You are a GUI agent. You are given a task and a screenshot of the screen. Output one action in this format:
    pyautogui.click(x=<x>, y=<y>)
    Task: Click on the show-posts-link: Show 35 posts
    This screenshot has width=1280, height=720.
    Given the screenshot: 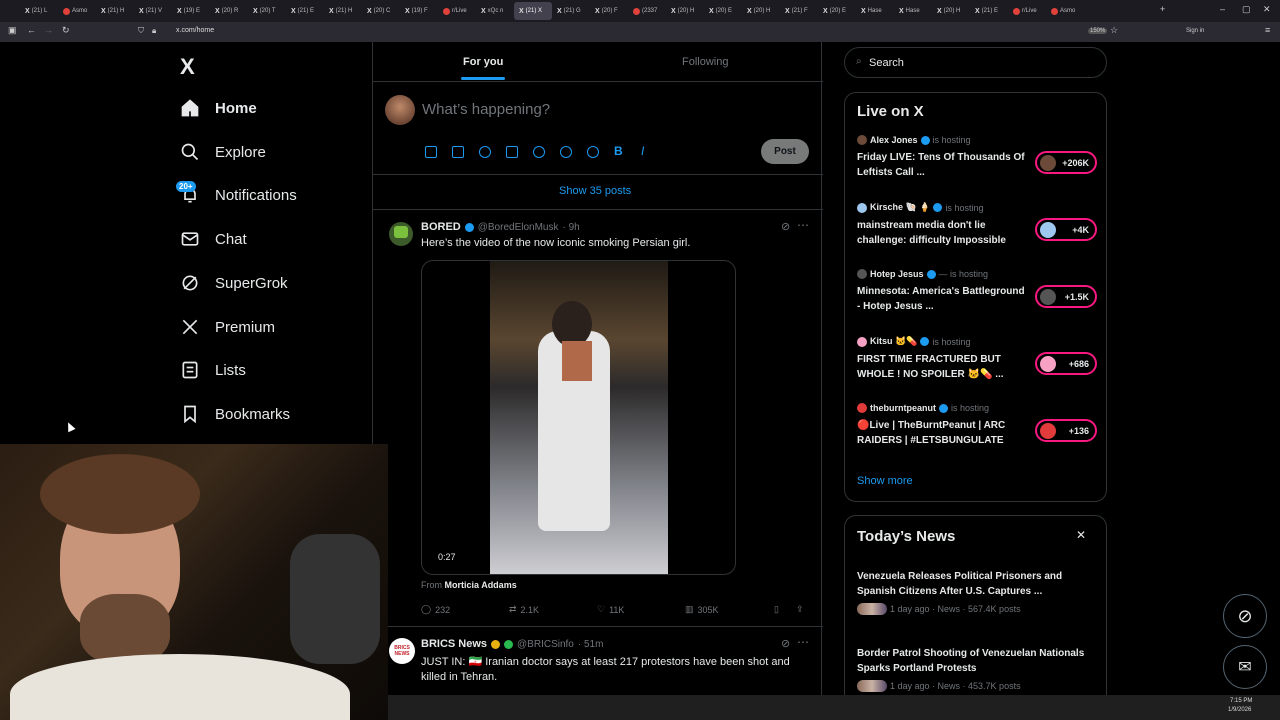 What is the action you would take?
    pyautogui.click(x=595, y=191)
    